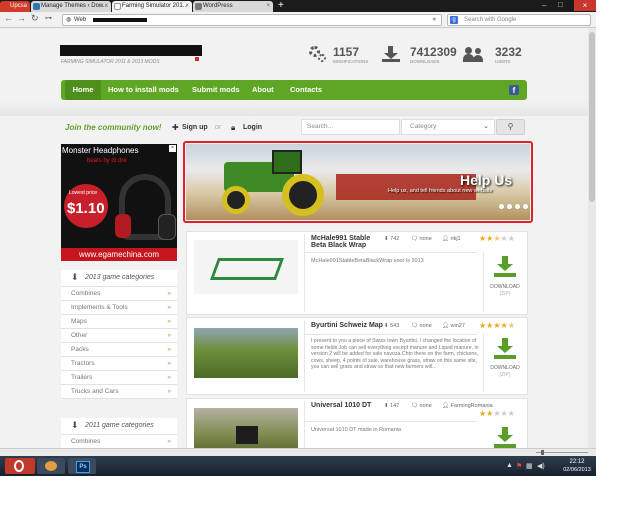 The width and height of the screenshot is (639, 511). What do you see at coordinates (511, 413) in the screenshot?
I see `star-icon: ★` at bounding box center [511, 413].